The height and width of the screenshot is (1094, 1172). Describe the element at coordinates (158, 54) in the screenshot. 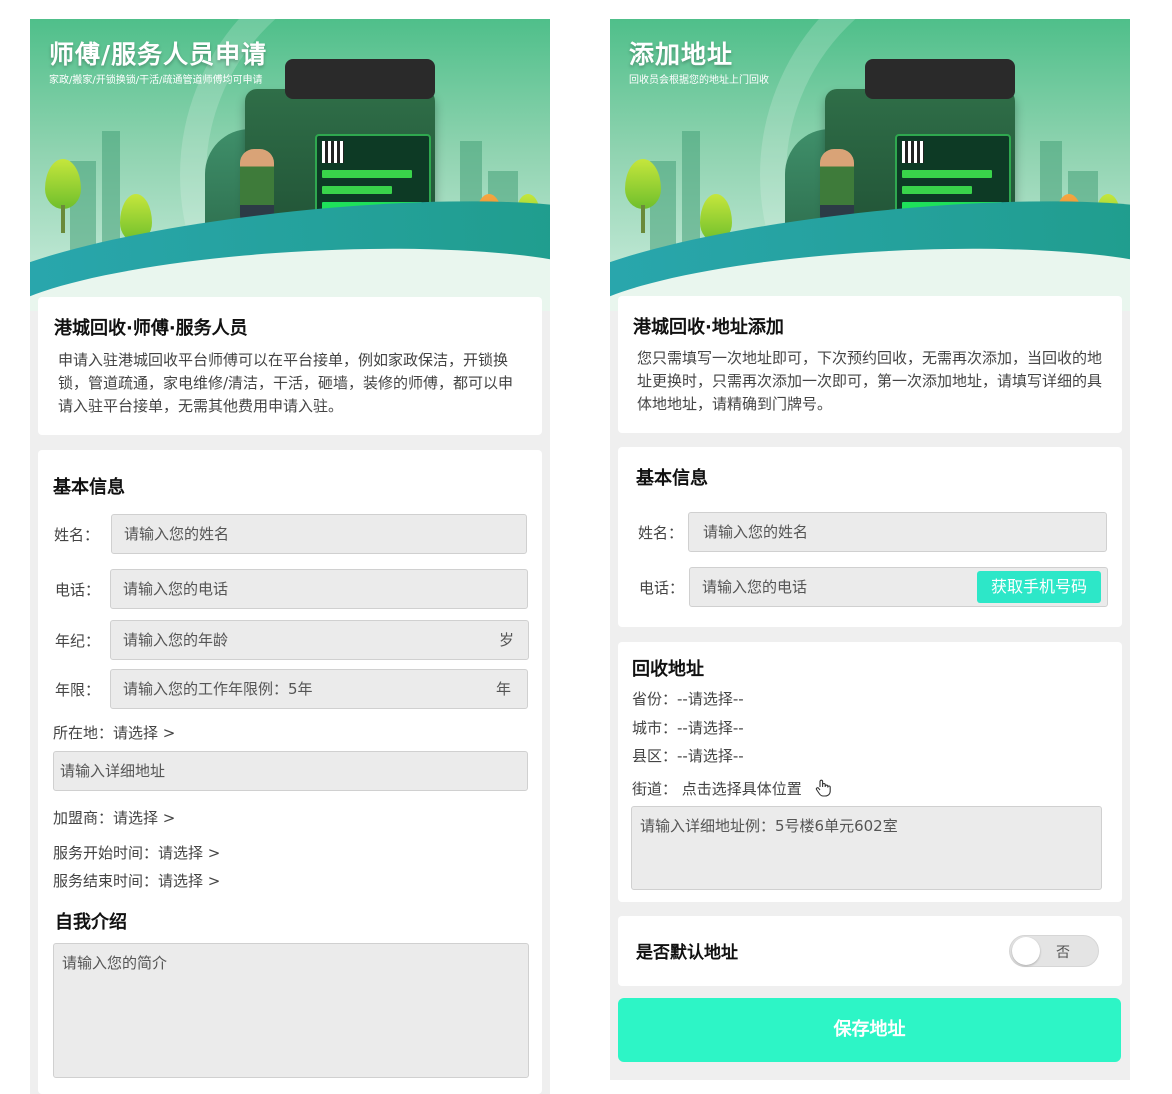

I see `banner-title: 师傅/服务人员申请` at that location.